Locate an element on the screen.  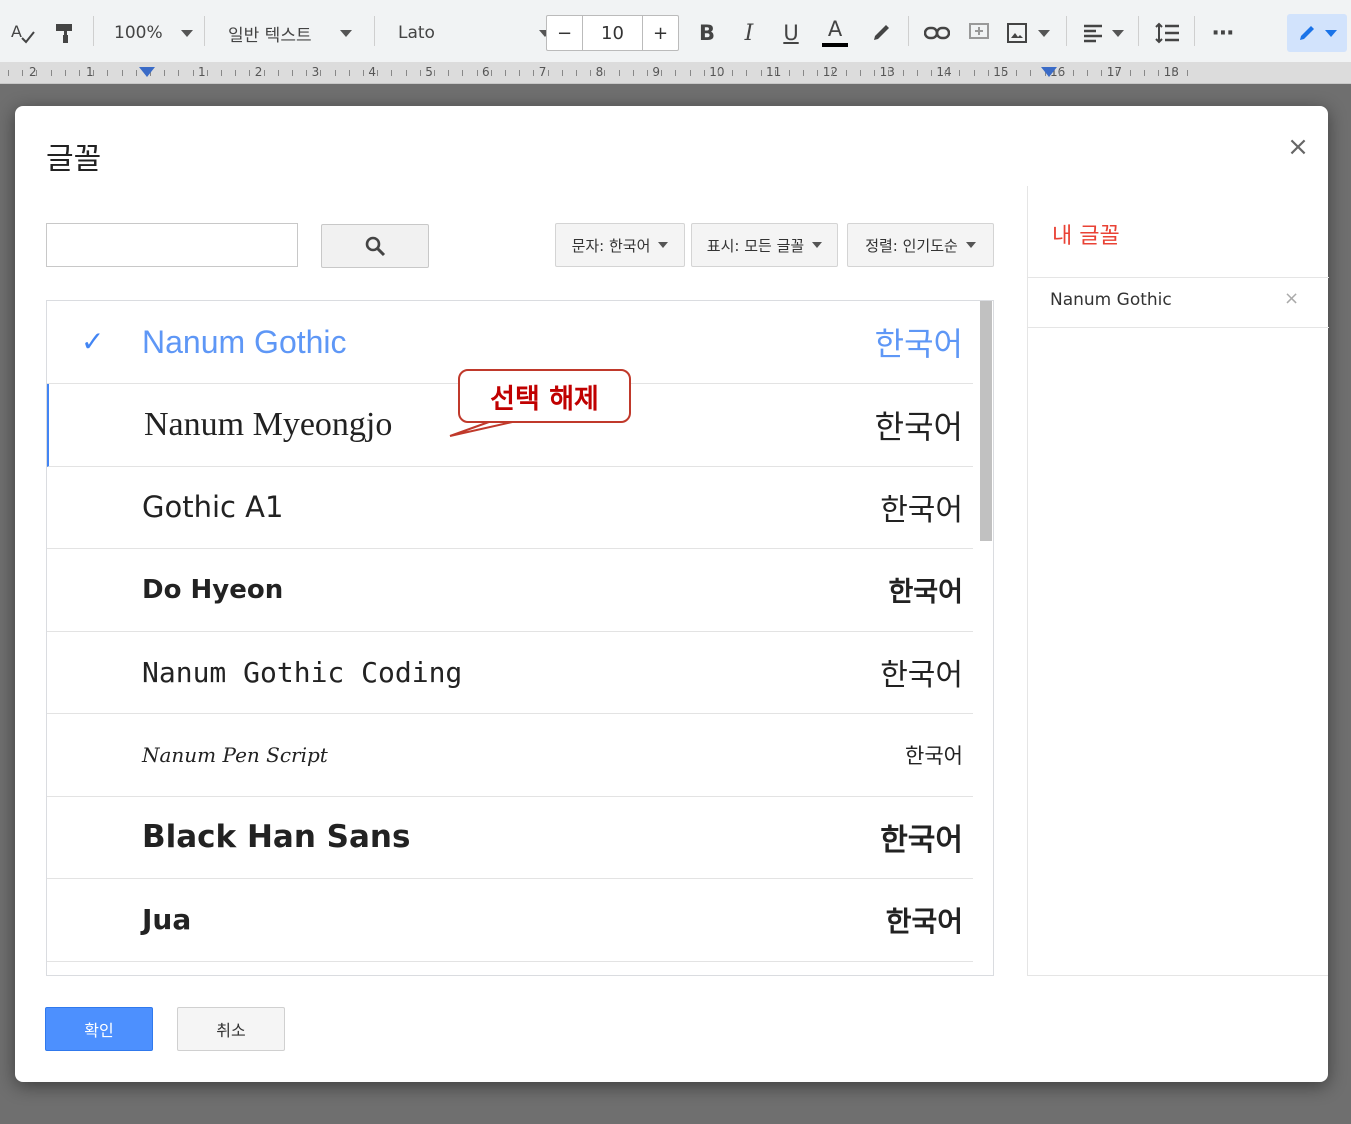
font-list-item: Do Hyeon 한국어 is located at coordinates (510, 590).